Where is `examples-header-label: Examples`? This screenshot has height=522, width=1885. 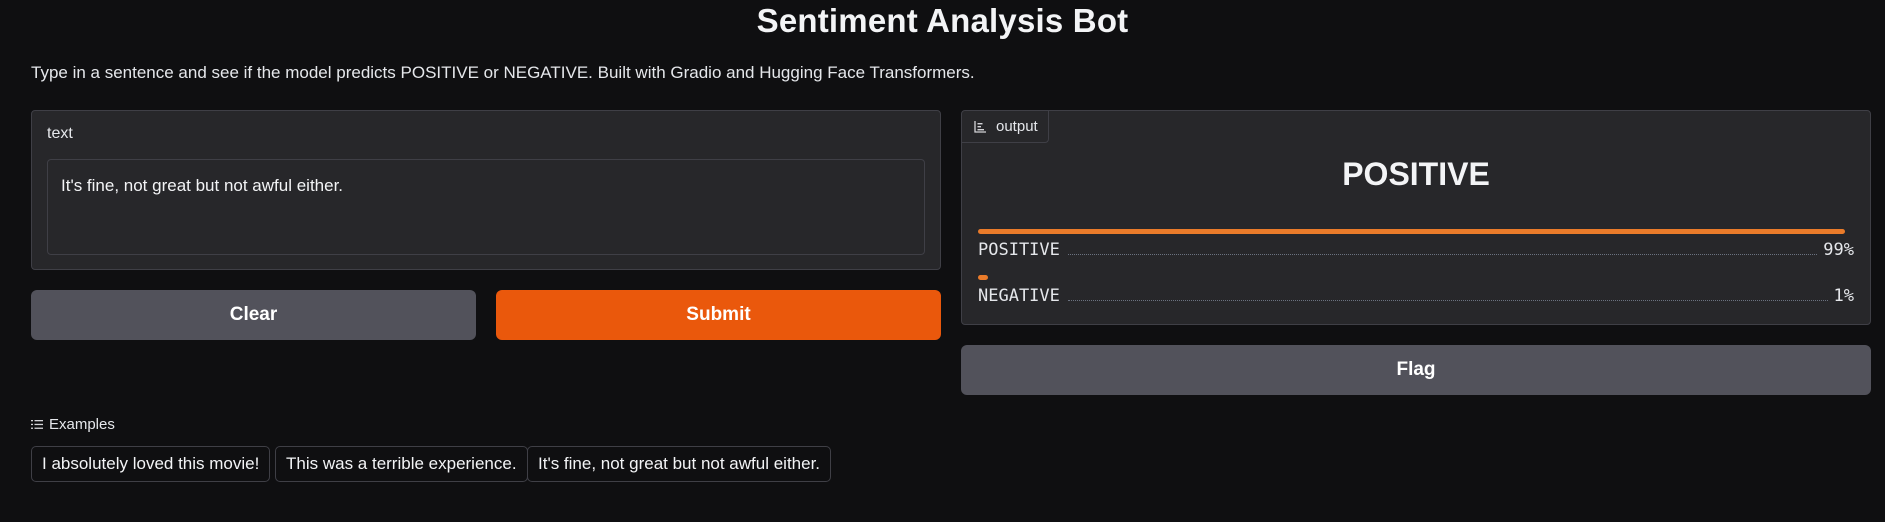 examples-header-label: Examples is located at coordinates (82, 424).